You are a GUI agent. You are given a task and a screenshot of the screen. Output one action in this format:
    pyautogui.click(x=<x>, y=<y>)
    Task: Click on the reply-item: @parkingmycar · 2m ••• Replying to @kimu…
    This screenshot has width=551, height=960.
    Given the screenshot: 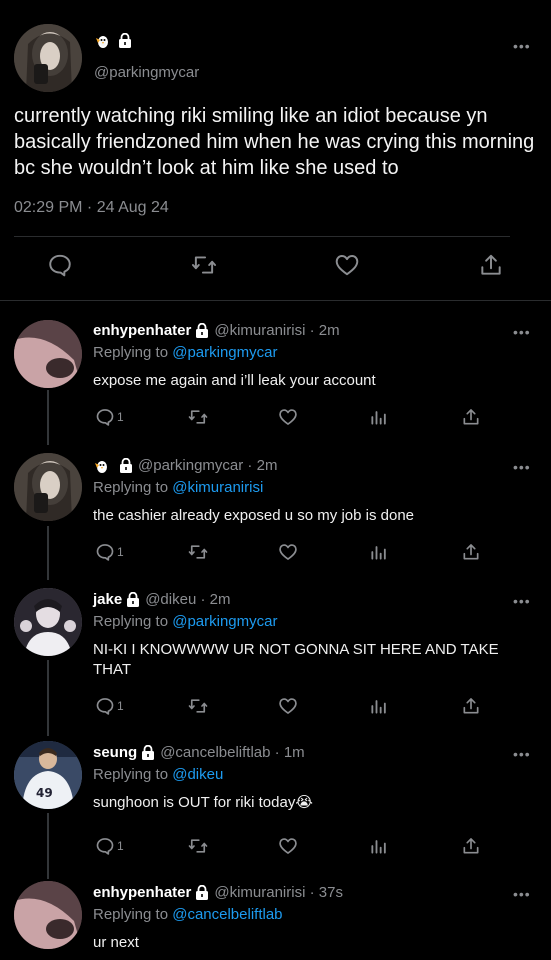 What is the action you would take?
    pyautogui.click(x=275, y=515)
    